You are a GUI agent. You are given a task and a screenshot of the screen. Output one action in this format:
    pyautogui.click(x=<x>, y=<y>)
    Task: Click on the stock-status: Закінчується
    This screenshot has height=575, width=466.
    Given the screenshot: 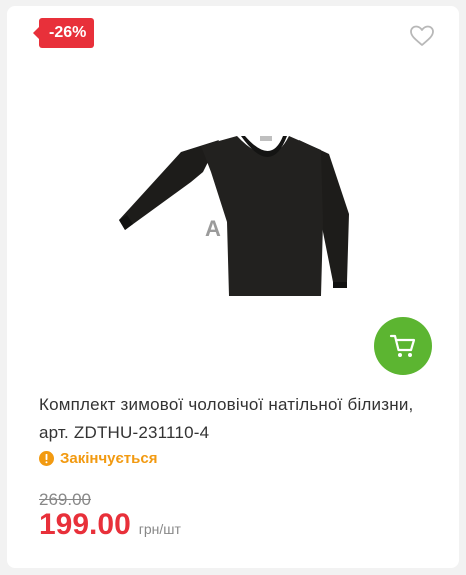 What is the action you would take?
    pyautogui.click(x=98, y=458)
    